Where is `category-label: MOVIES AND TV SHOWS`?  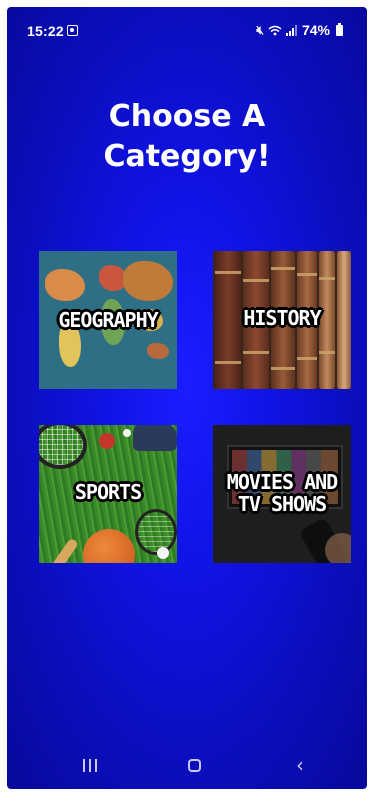
category-label: MOVIES AND TV SHOWS is located at coordinates (282, 493).